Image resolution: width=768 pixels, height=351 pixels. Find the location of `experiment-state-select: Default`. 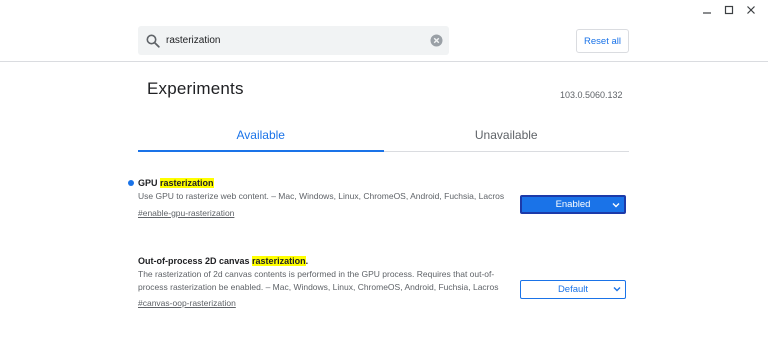

experiment-state-select: Default is located at coordinates (573, 289).